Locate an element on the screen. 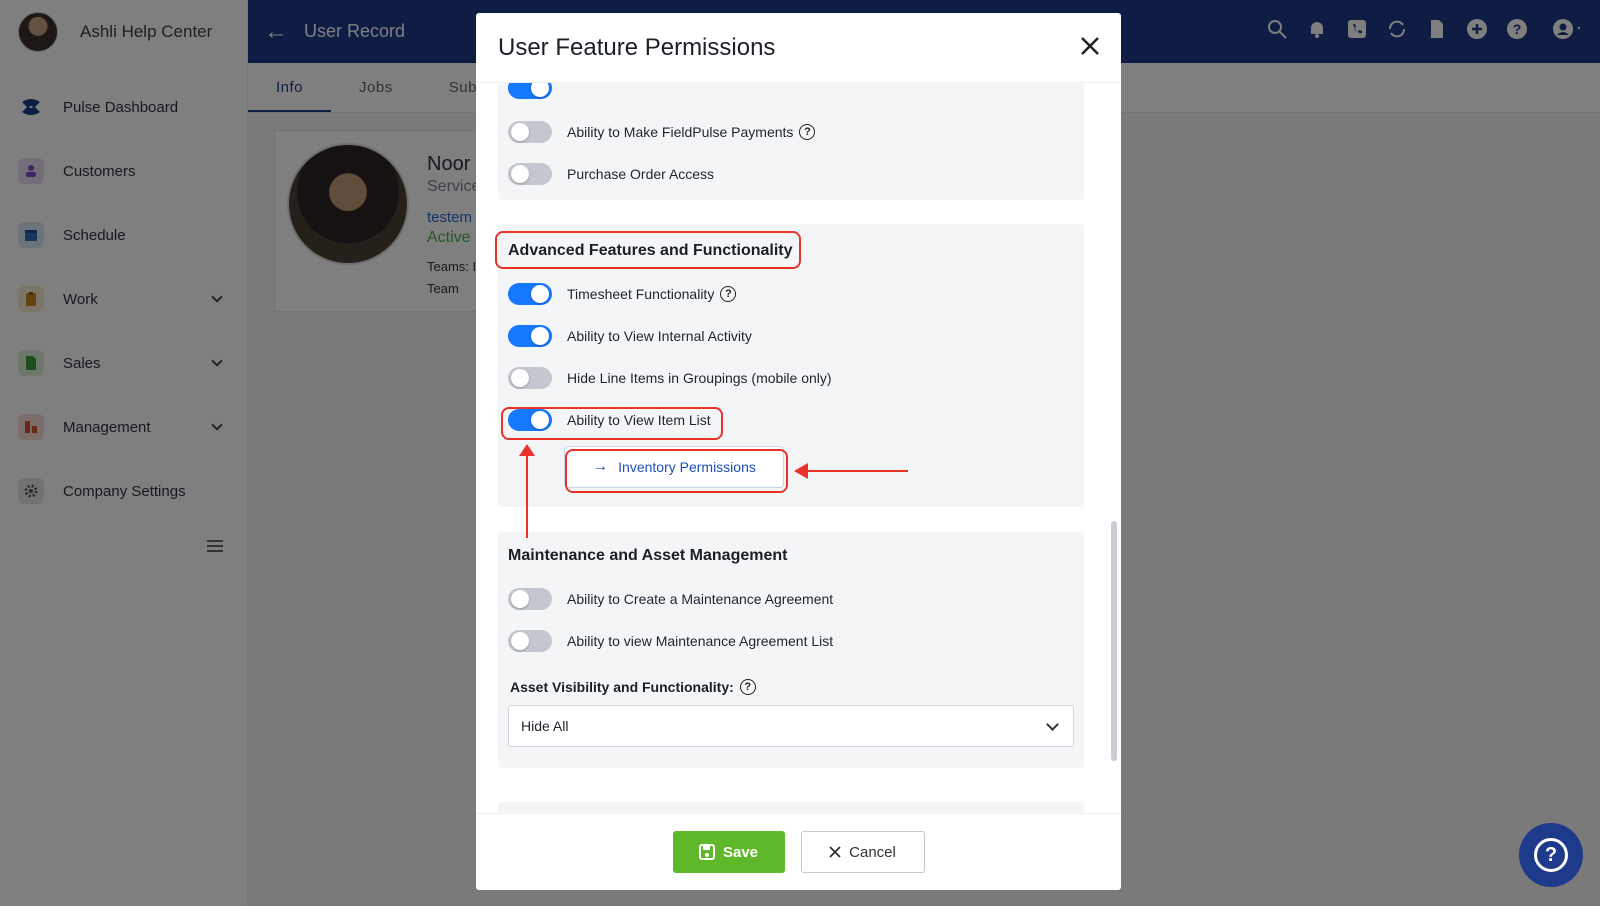  next-section-partial is located at coordinates (791, 807).